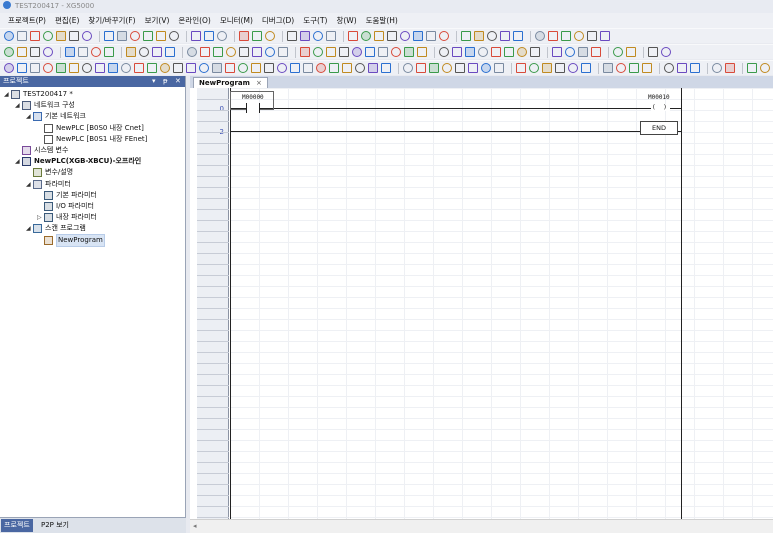 The height and width of the screenshot is (533, 773). Describe the element at coordinates (154, 81) in the screenshot. I see `panel-dropdown-icon: ▾` at that location.